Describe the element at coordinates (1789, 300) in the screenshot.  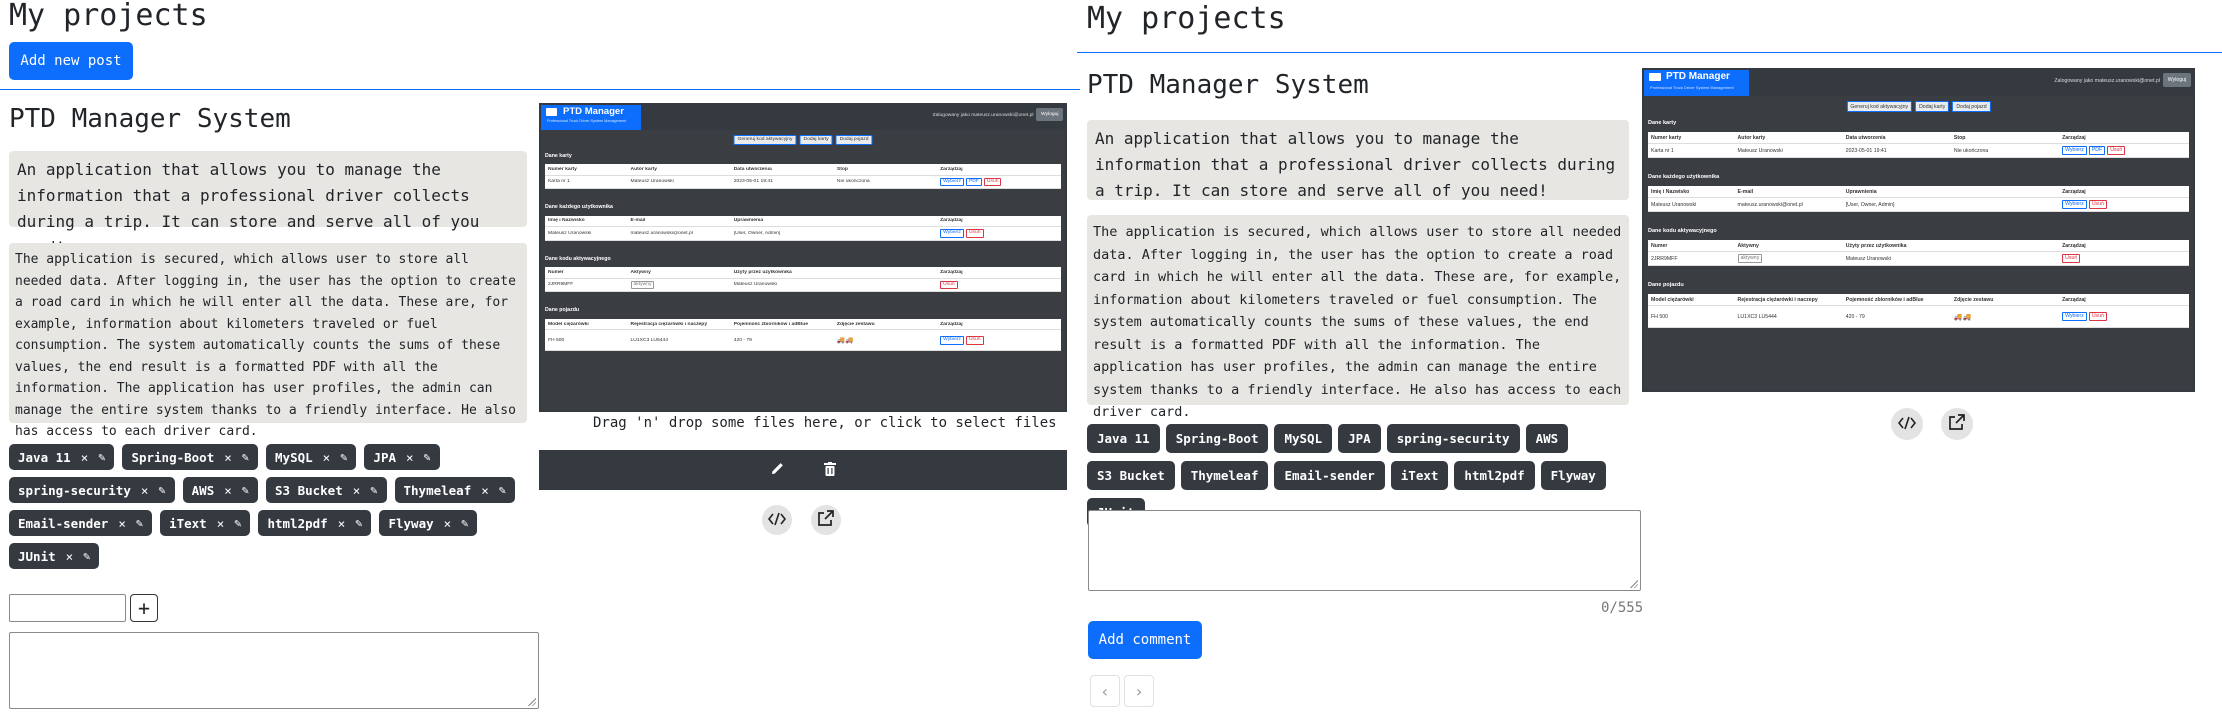
I see `preview-cell: Rejestracja ciężarówki i naczepy` at that location.